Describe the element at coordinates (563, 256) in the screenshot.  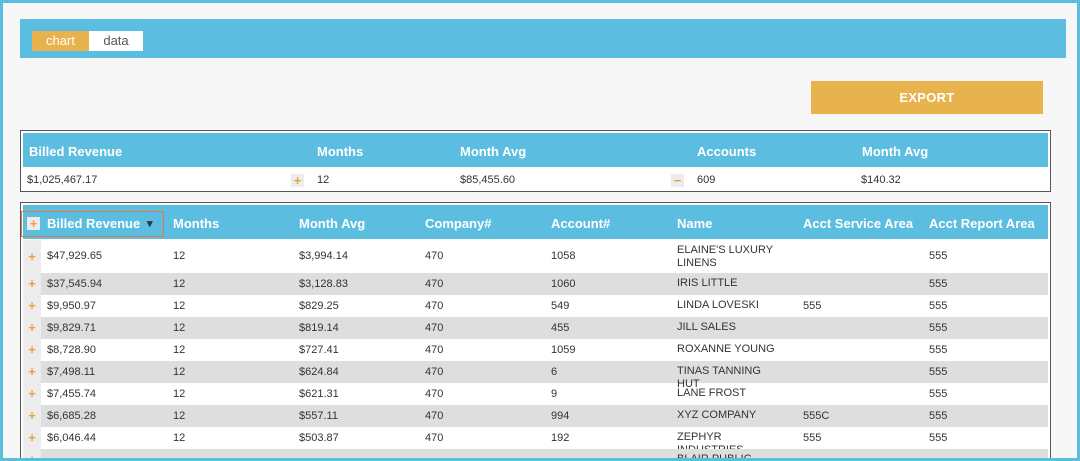
I see `cell-account-number: 1058` at that location.